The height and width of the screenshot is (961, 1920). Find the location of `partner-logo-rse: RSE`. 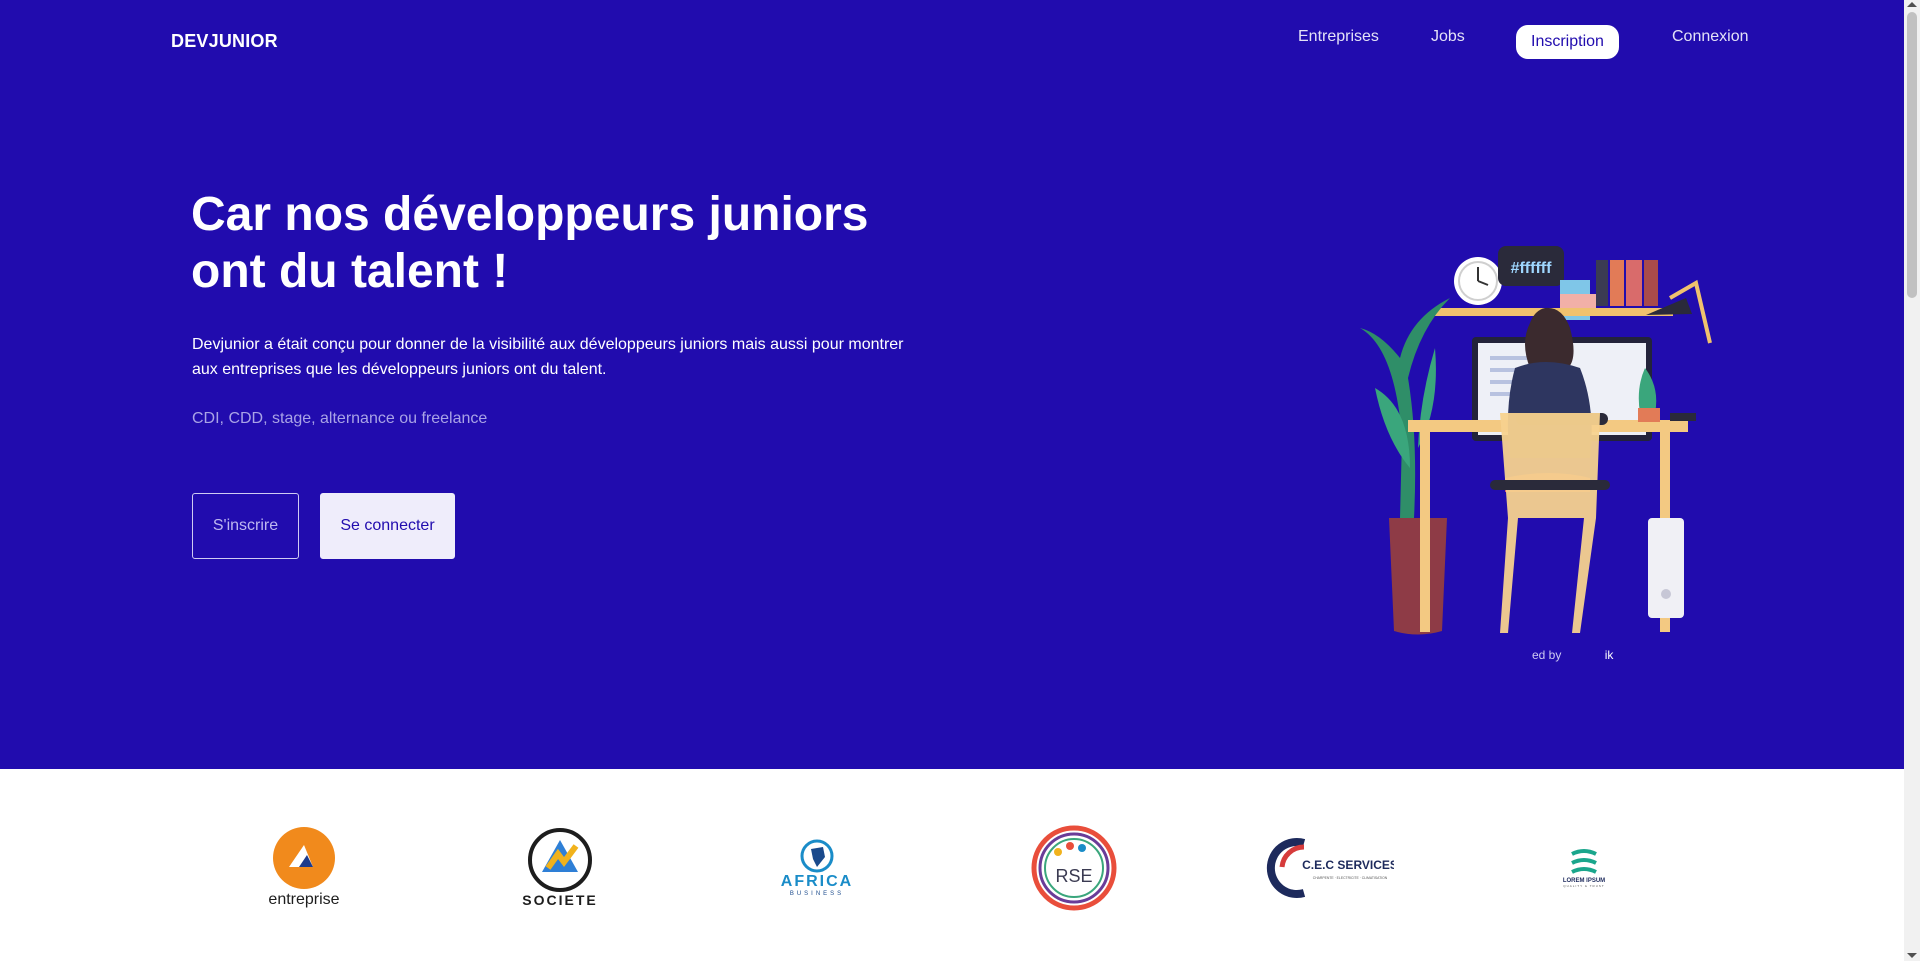

partner-logo-rse: RSE is located at coordinates (1074, 868).